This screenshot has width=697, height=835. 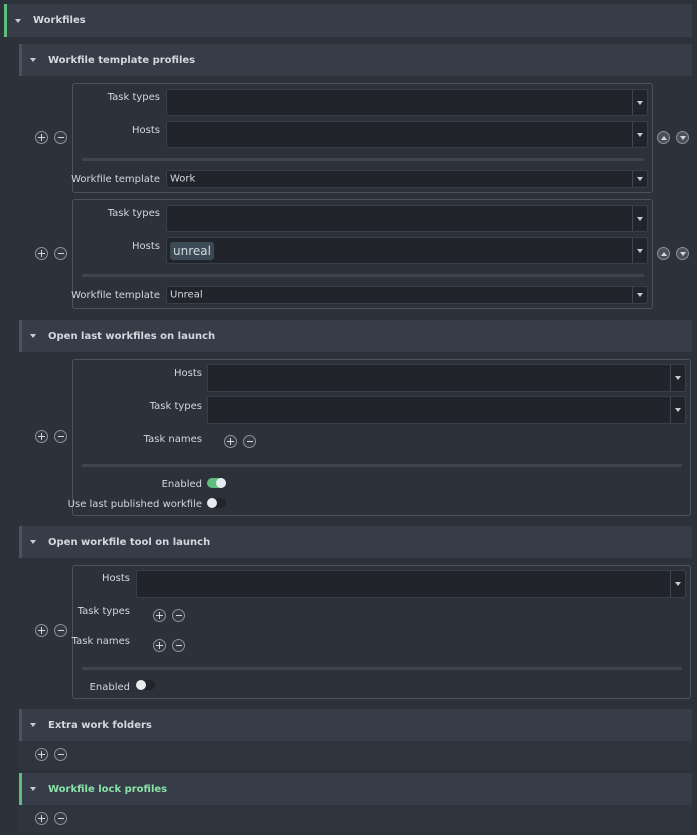 I want to click on add-task-type-button, so click(x=159, y=615).